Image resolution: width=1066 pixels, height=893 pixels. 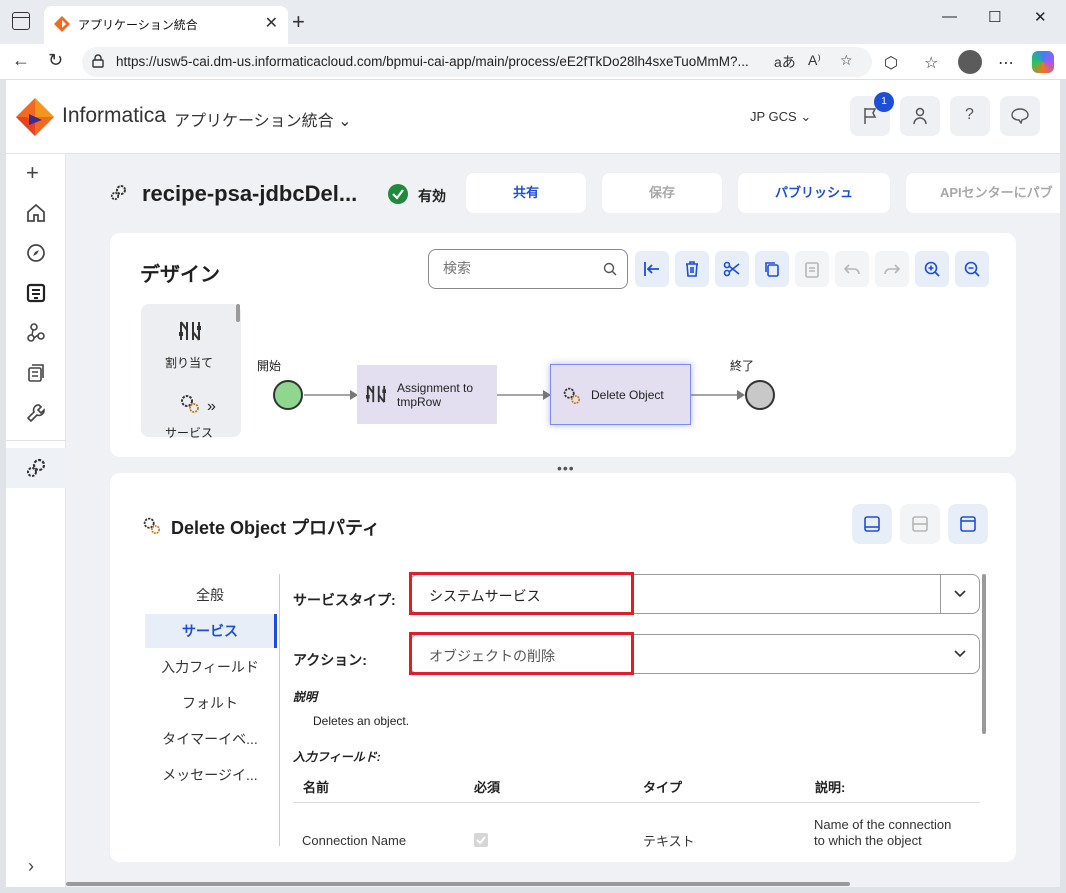 I want to click on dock-bottom-button, so click(x=872, y=524).